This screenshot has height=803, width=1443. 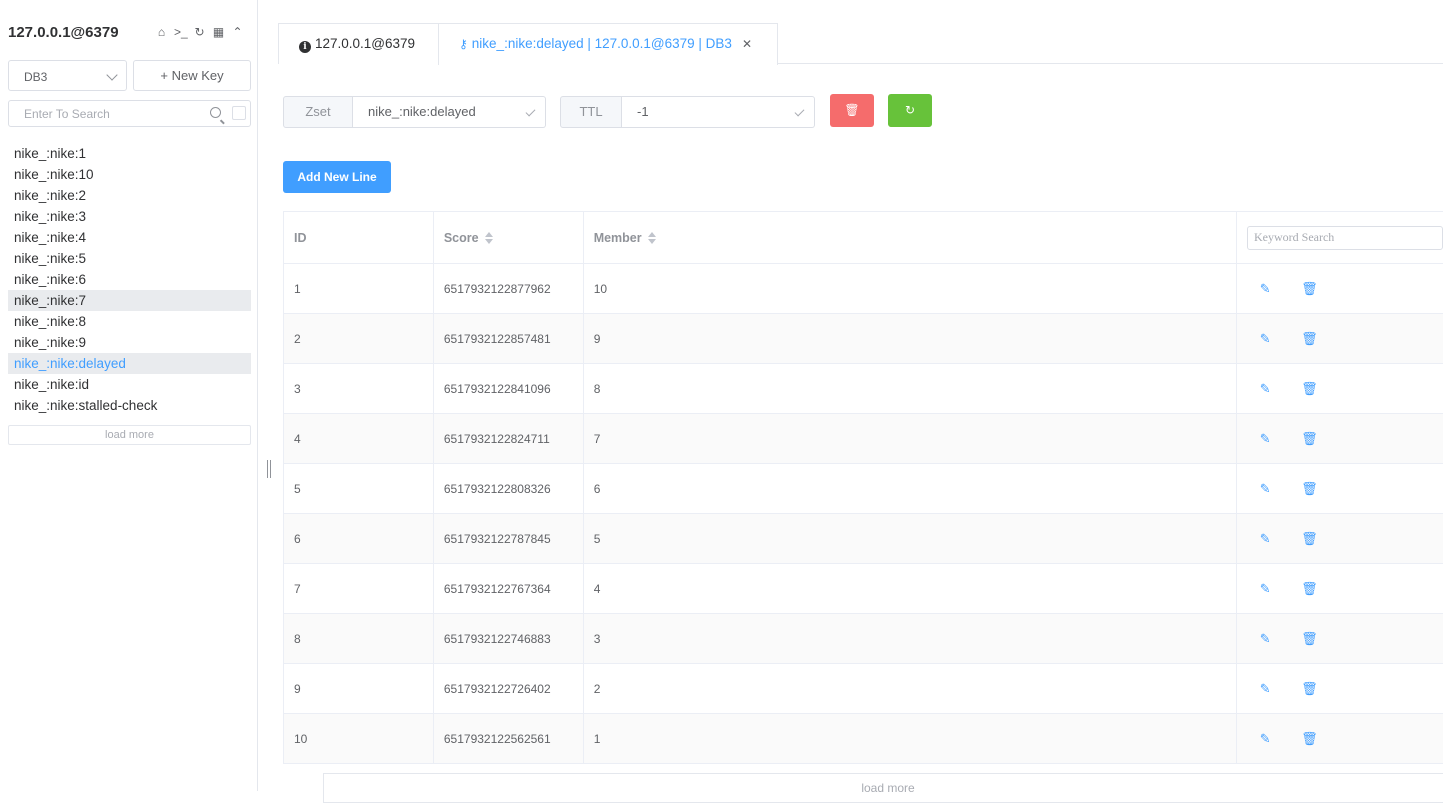 I want to click on key-search-input, so click(x=104, y=111).